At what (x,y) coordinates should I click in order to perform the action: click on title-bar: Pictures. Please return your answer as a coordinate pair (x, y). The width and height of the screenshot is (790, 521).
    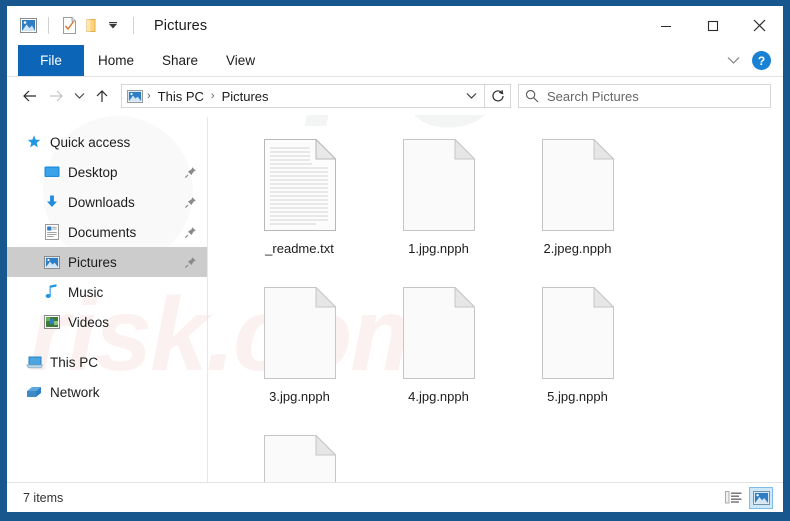
    Looking at the image, I should click on (395, 25).